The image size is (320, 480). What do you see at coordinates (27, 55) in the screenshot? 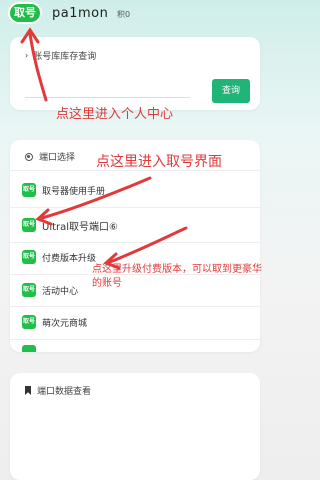
I see `chevron-right-icon: ›` at bounding box center [27, 55].